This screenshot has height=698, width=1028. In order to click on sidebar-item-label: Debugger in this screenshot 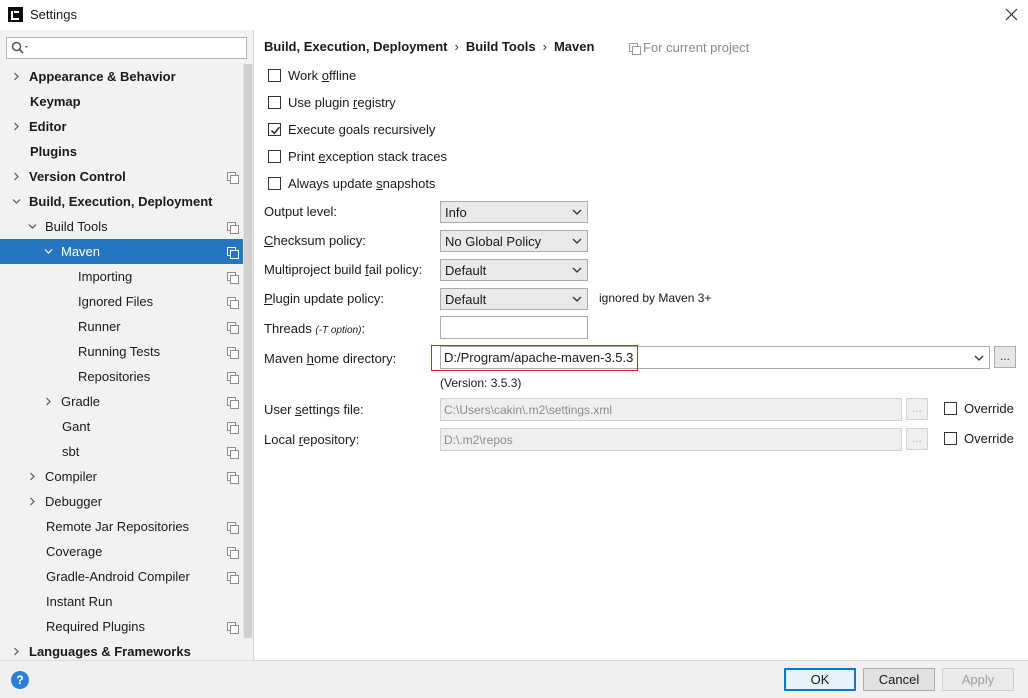, I will do `click(74, 501)`.